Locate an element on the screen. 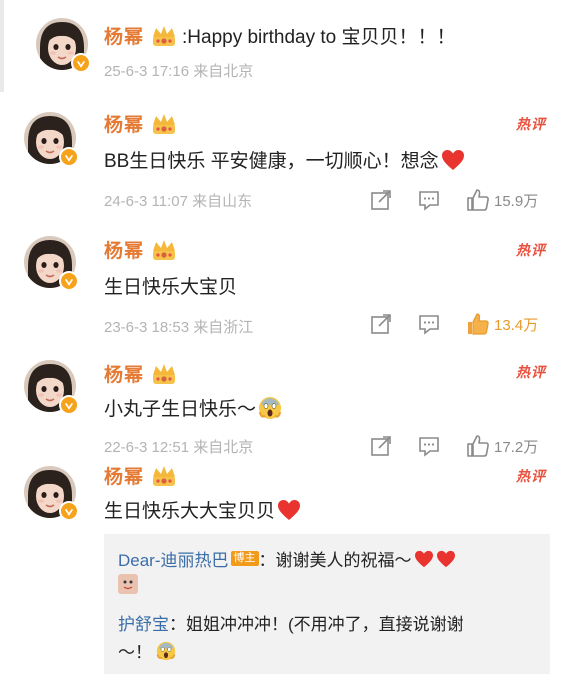 The width and height of the screenshot is (562, 677). face-emoji-icon is located at coordinates (128, 586).